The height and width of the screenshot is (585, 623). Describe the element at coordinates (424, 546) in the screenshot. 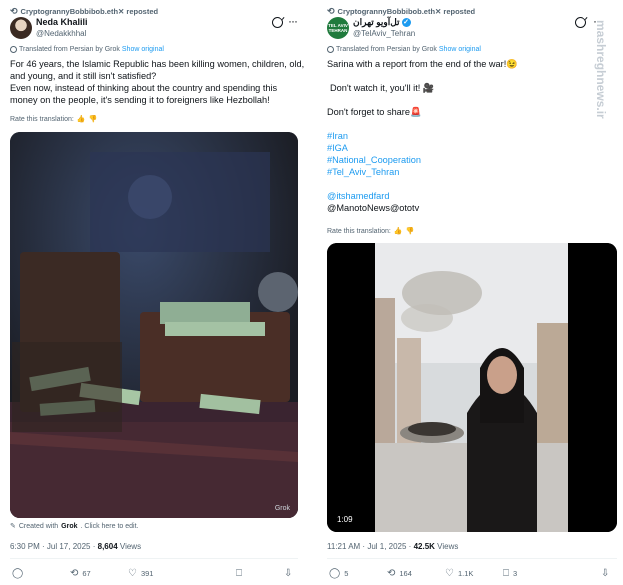

I see `views-count: 42.5K` at that location.